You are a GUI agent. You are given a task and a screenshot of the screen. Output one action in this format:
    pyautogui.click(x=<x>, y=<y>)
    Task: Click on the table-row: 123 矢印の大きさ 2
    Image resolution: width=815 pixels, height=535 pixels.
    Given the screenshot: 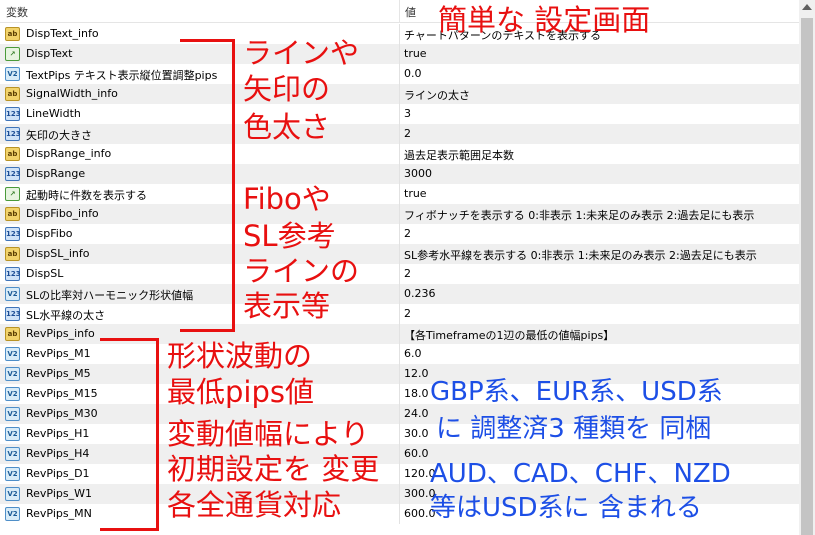 What is the action you would take?
    pyautogui.click(x=399, y=134)
    